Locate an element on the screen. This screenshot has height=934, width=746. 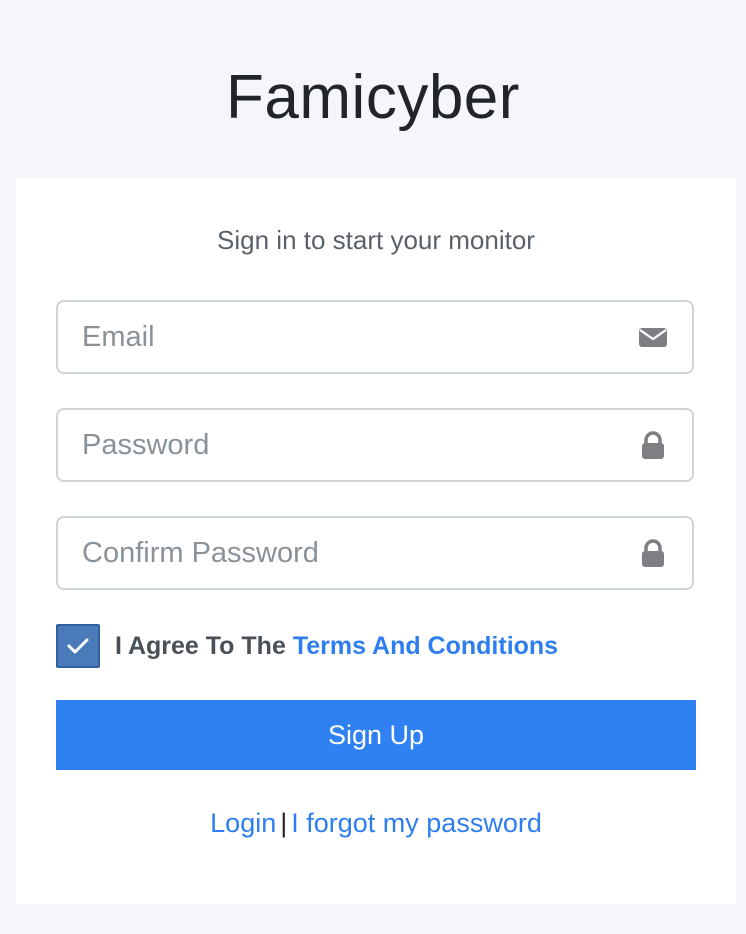
sign-up-button: Sign Up is located at coordinates (376, 735).